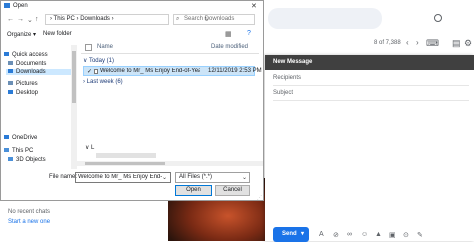  I want to click on search-input: ⌕ Search Downloads, so click(214, 19).